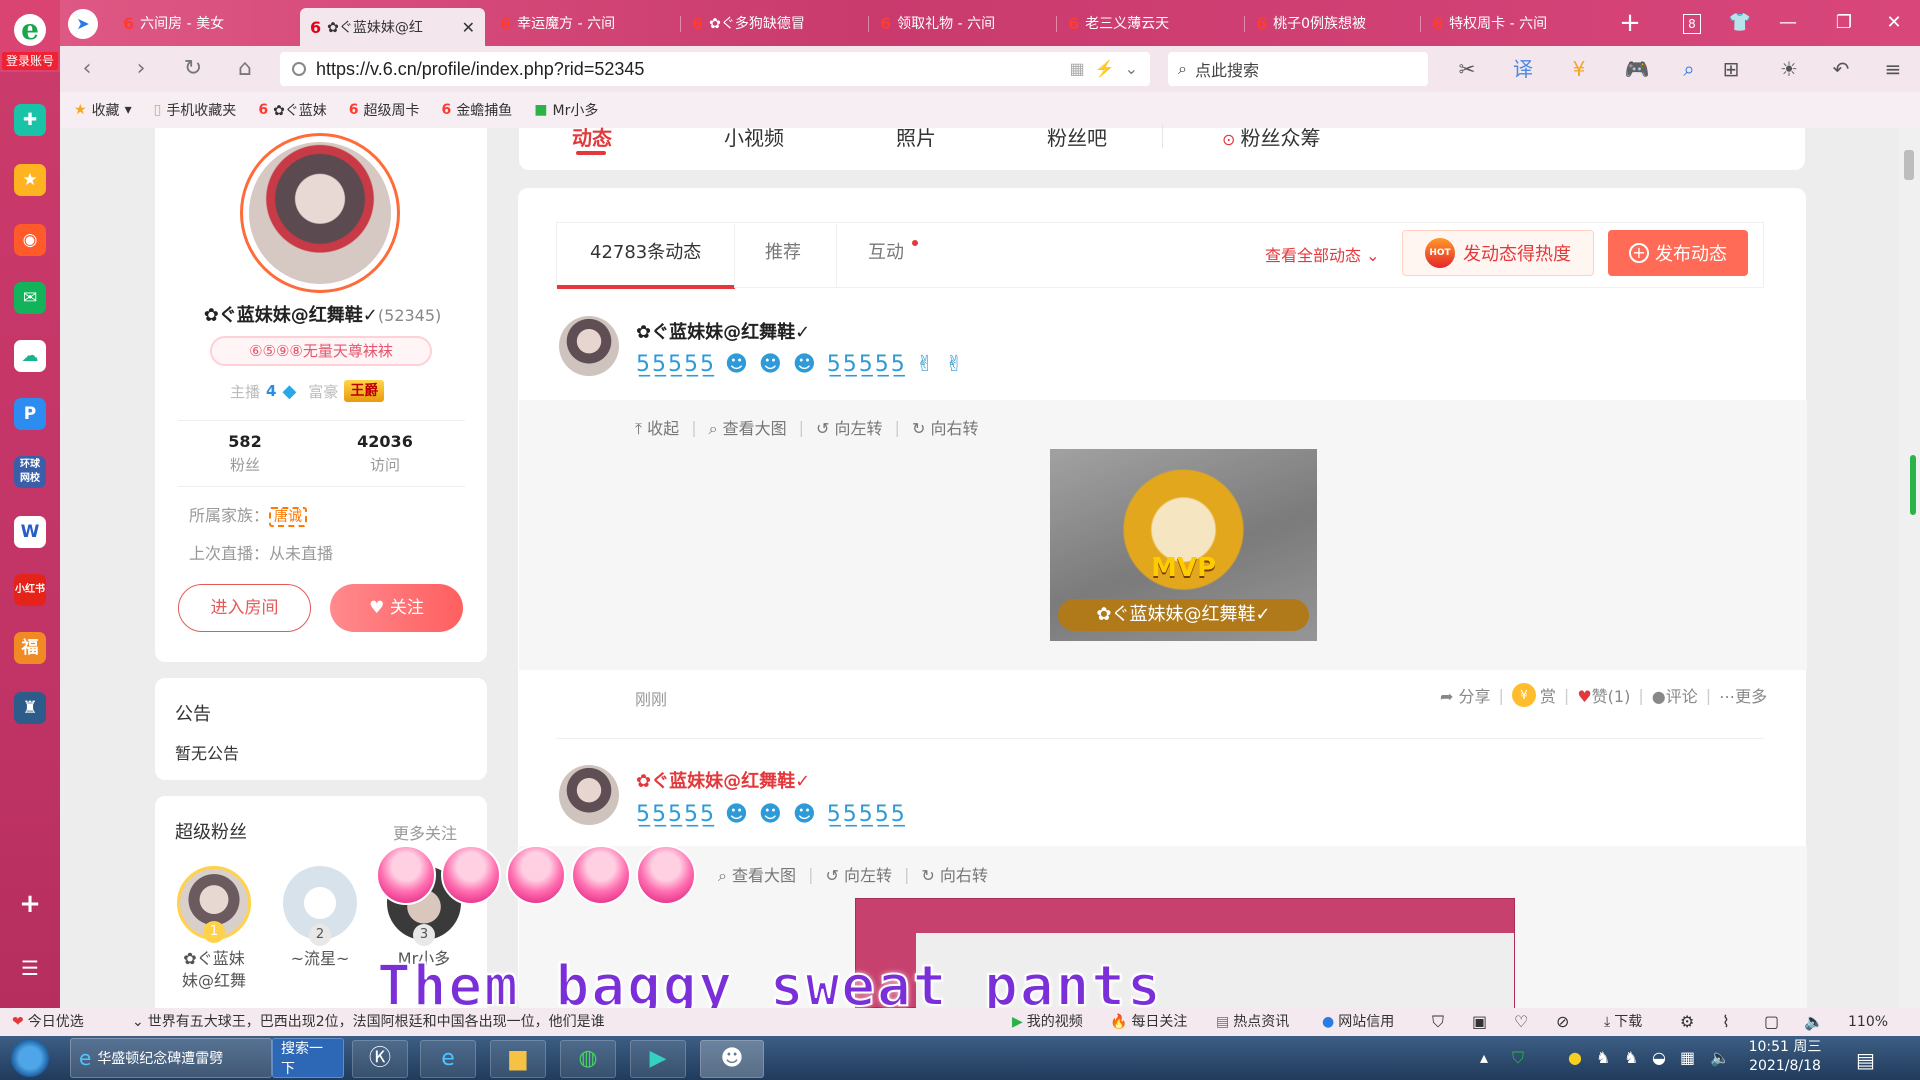 The width and height of the screenshot is (1920, 1080). What do you see at coordinates (723, 331) in the screenshot?
I see `post-author-name: ✿ぐ蓝妹妹@红舞鞋✓` at bounding box center [723, 331].